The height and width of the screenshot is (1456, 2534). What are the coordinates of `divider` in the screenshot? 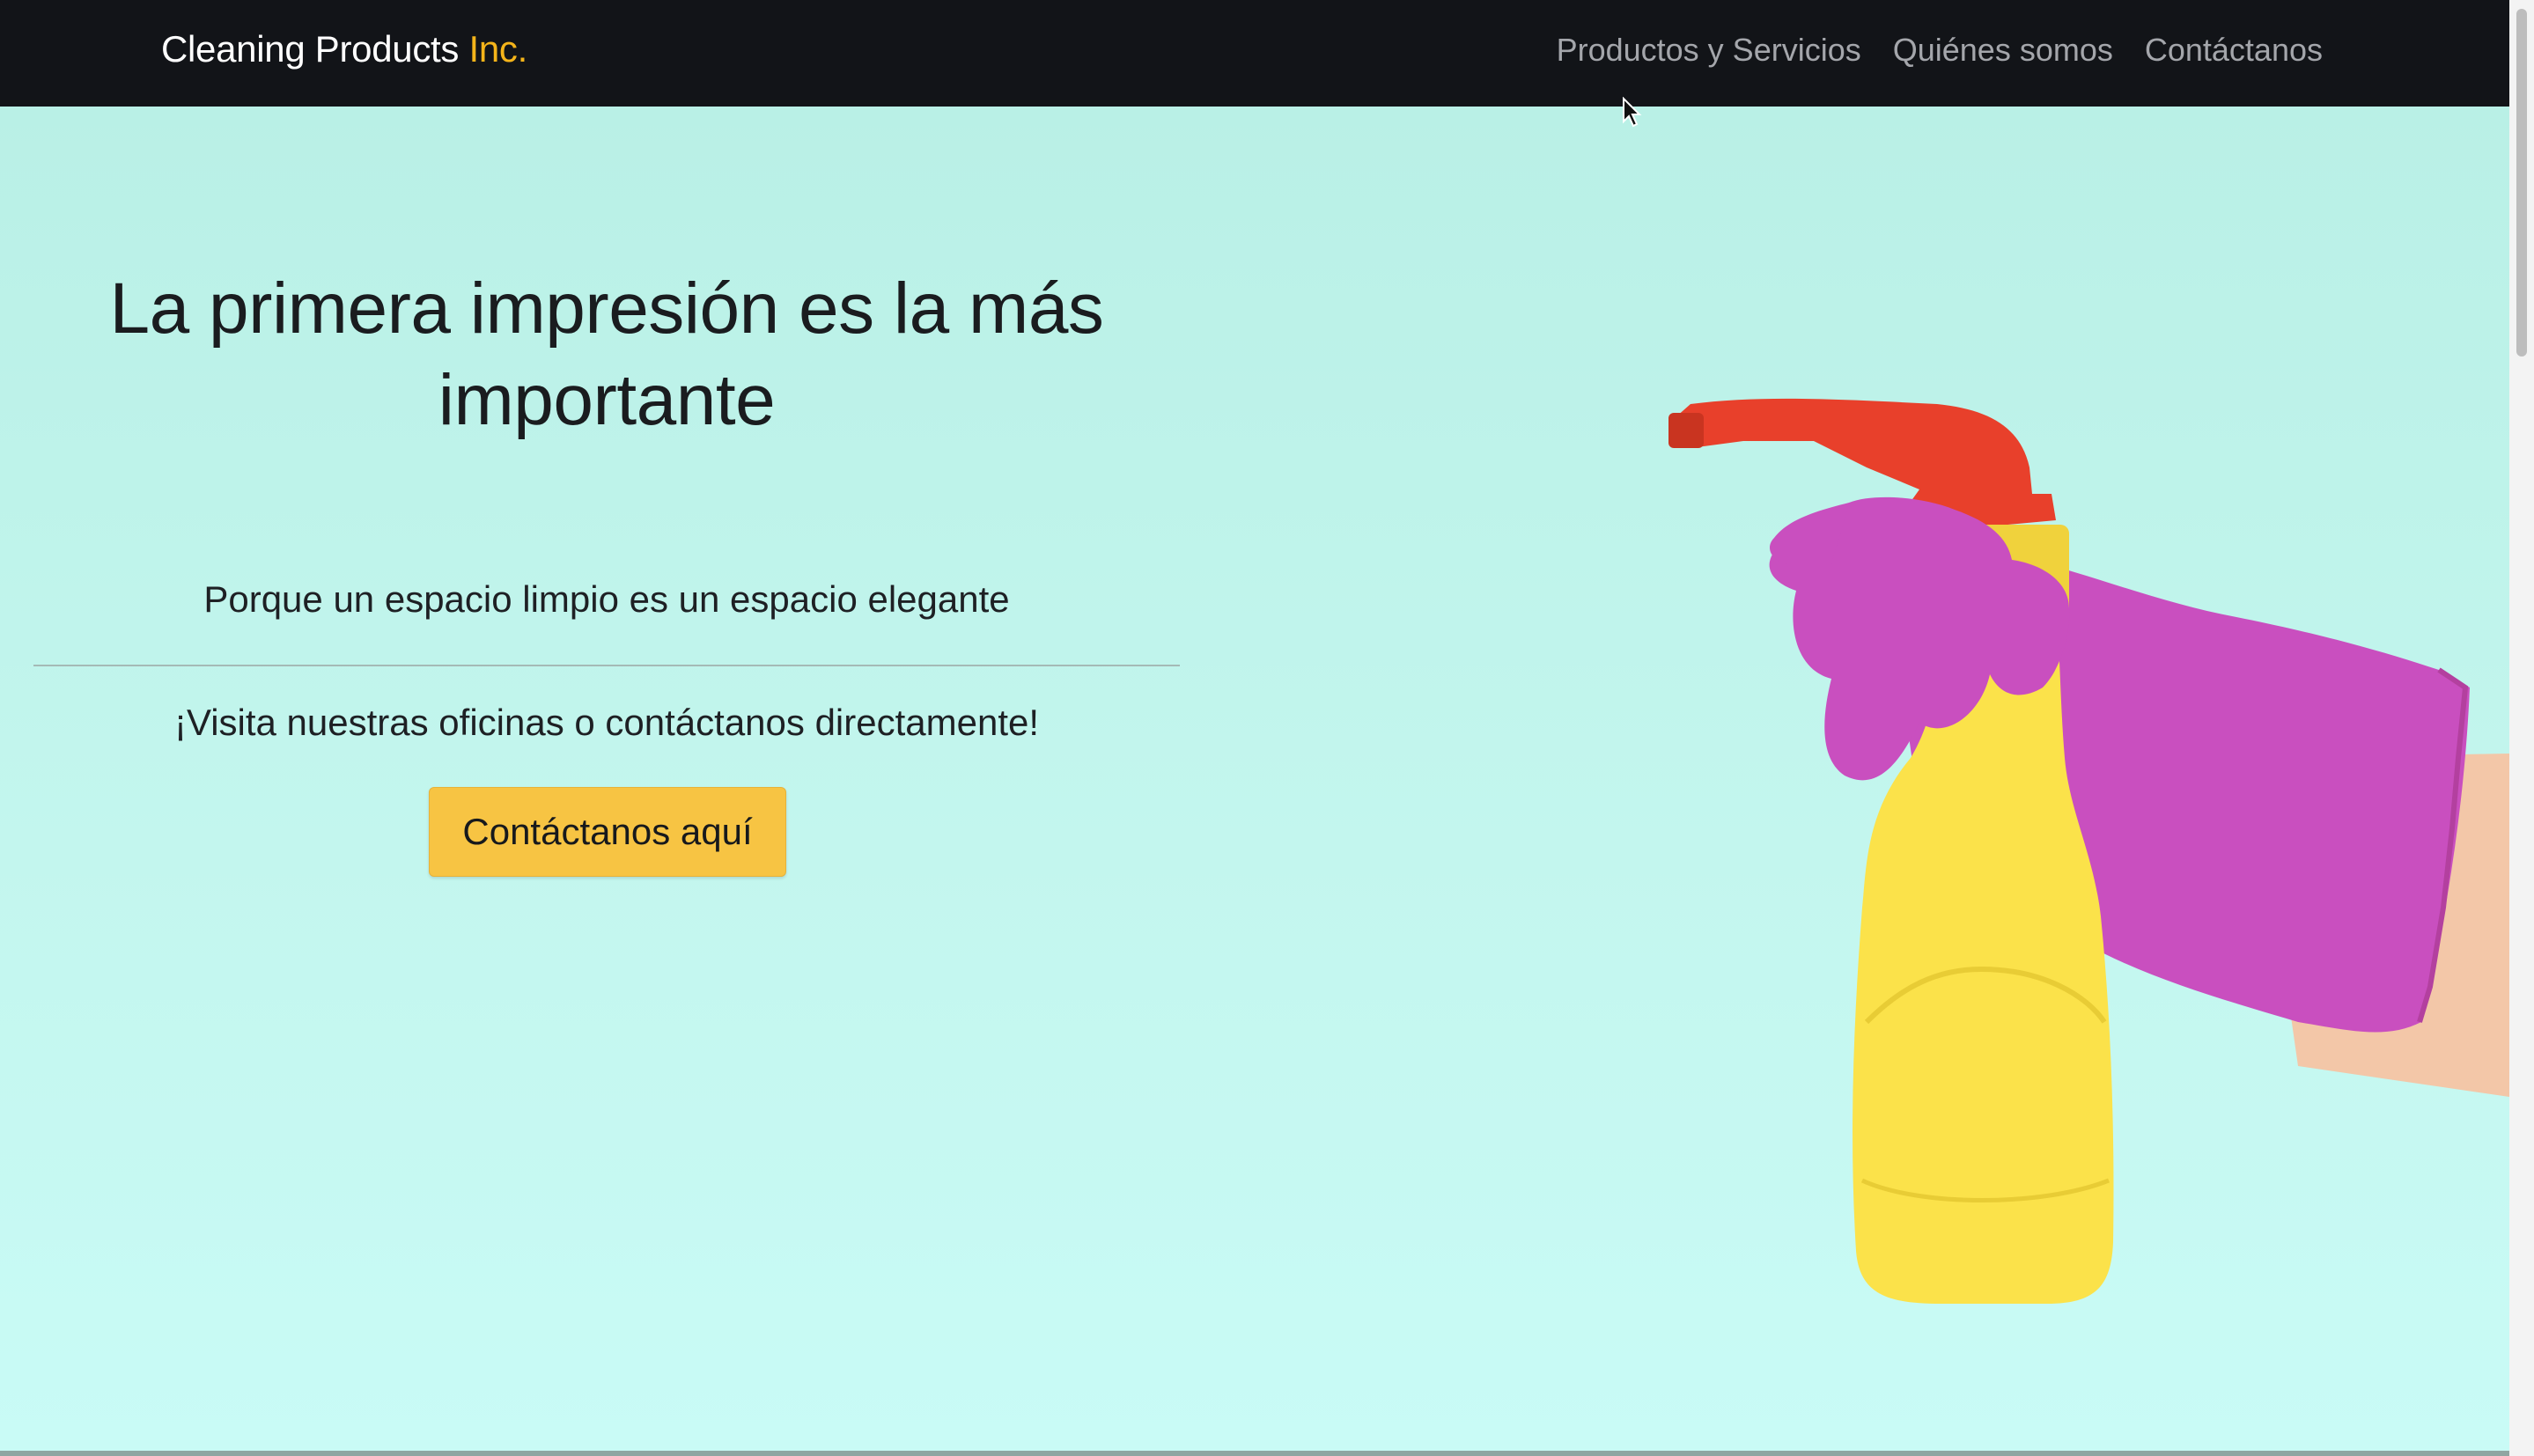 It's located at (606, 665).